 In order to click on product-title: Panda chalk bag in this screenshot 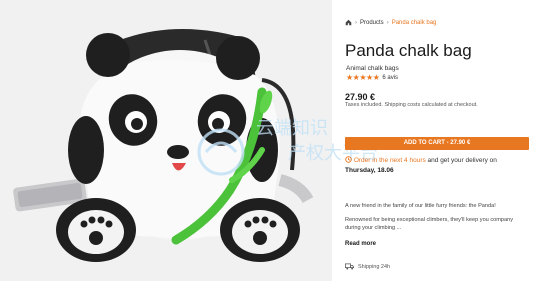, I will do `click(408, 50)`.